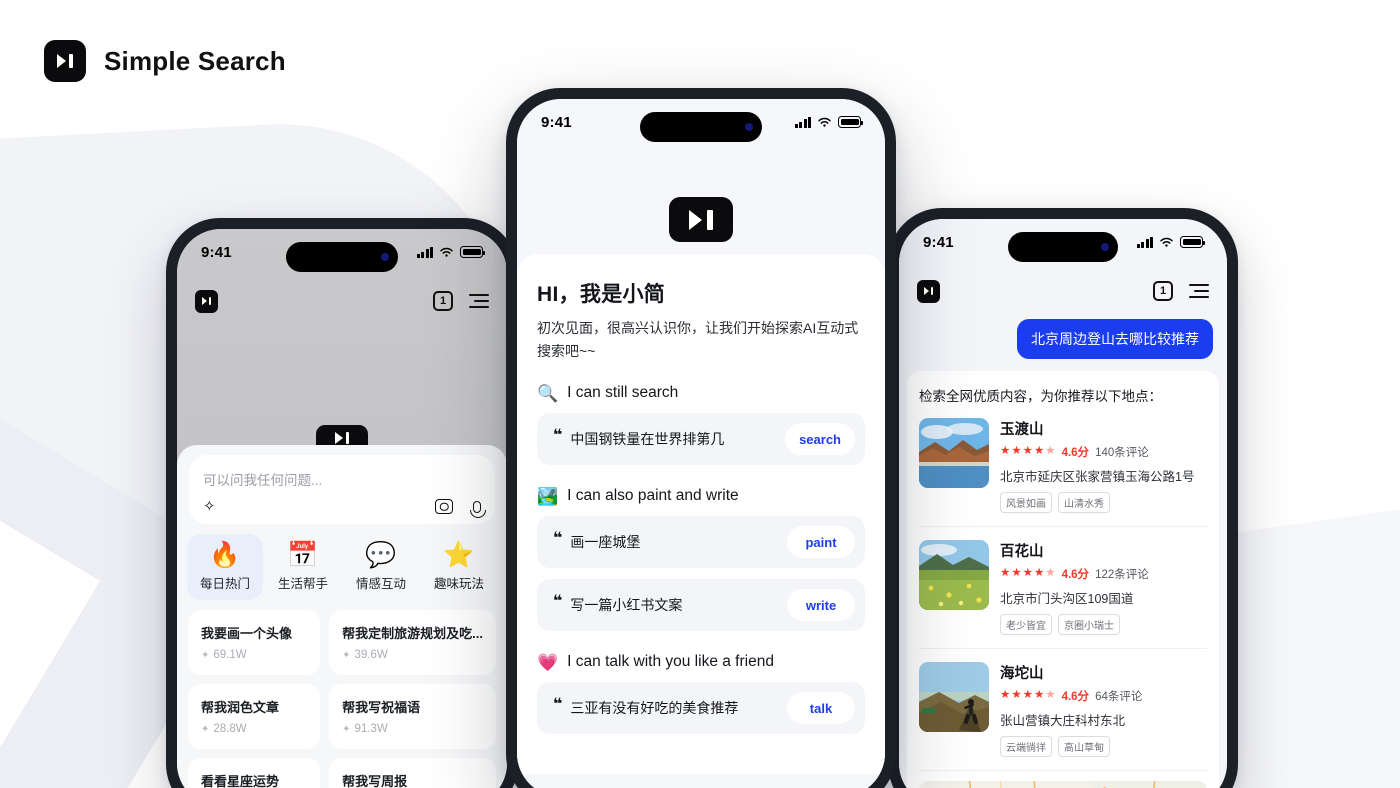 This screenshot has height=788, width=1400. Describe the element at coordinates (698, 339) in the screenshot. I see `welcome-subtitle: 初次见面，很高兴认识你，让我们开始探索AI互动式搜索吧~~` at that location.